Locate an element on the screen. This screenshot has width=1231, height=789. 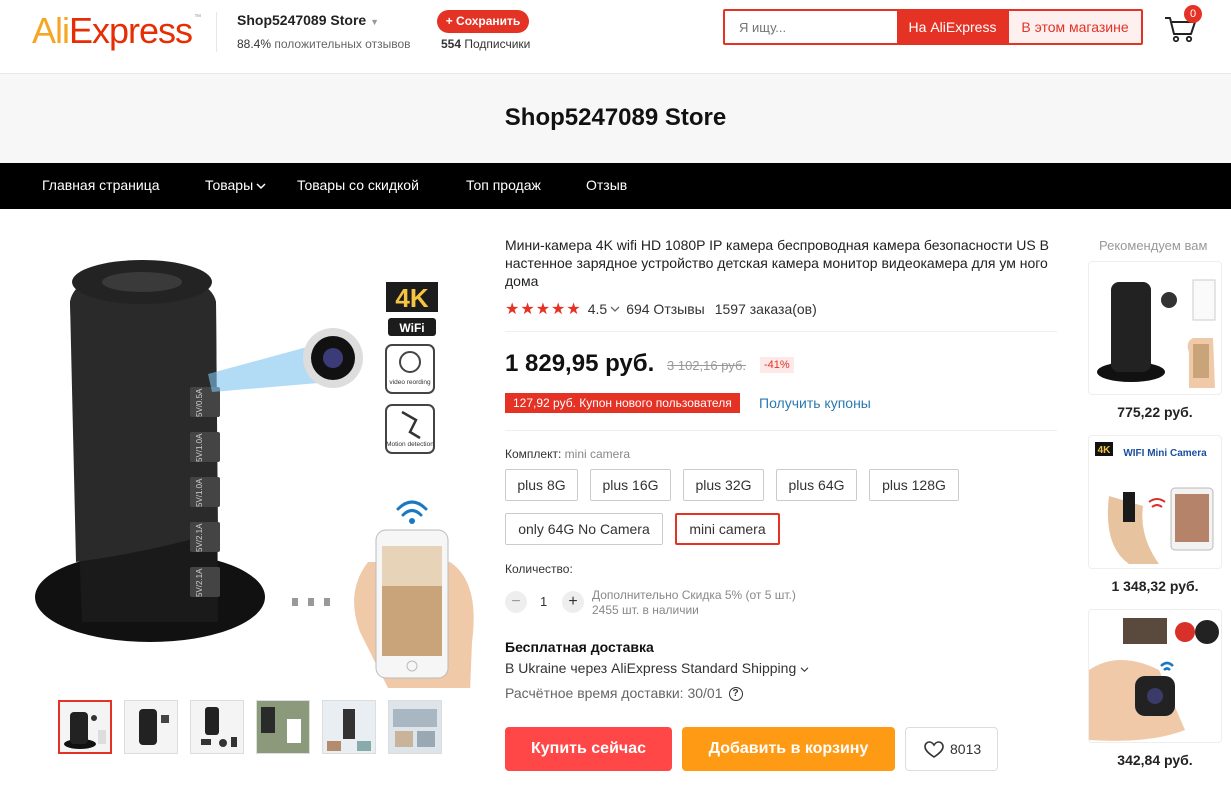
search-input is located at coordinates (811, 27).